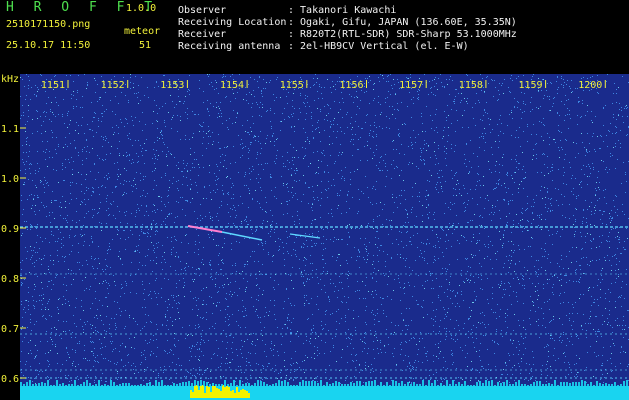  I want to click on meteor-label: meteor, so click(142, 31).